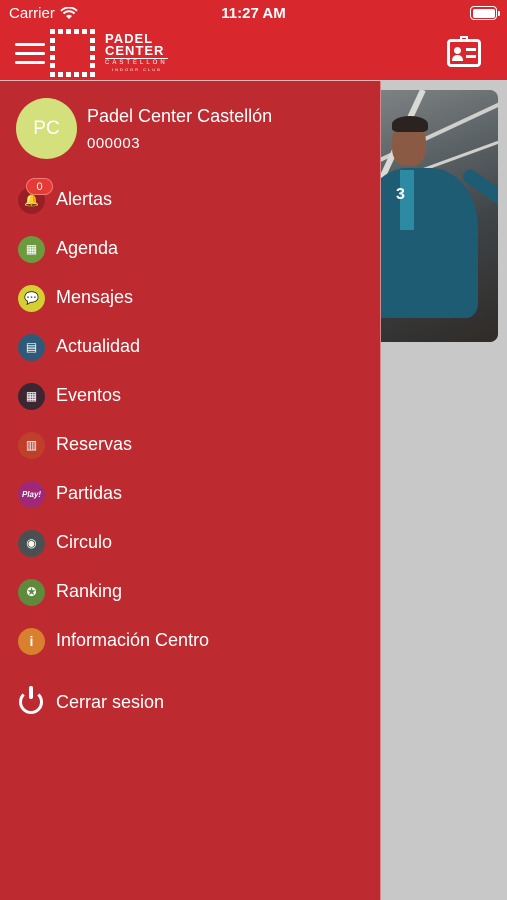  What do you see at coordinates (190, 703) in the screenshot?
I see `logout-button: Cerrar sesion` at bounding box center [190, 703].